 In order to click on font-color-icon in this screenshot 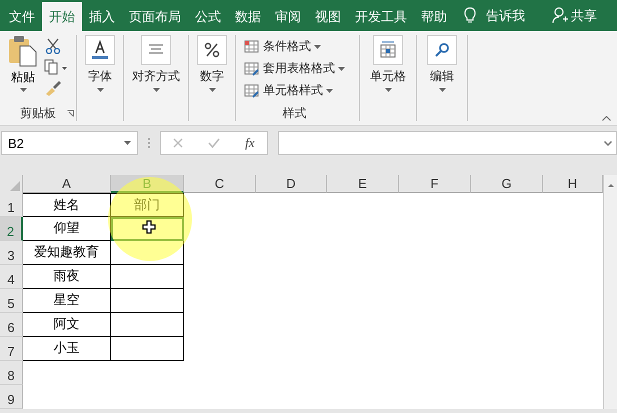, I will do `click(100, 50)`.